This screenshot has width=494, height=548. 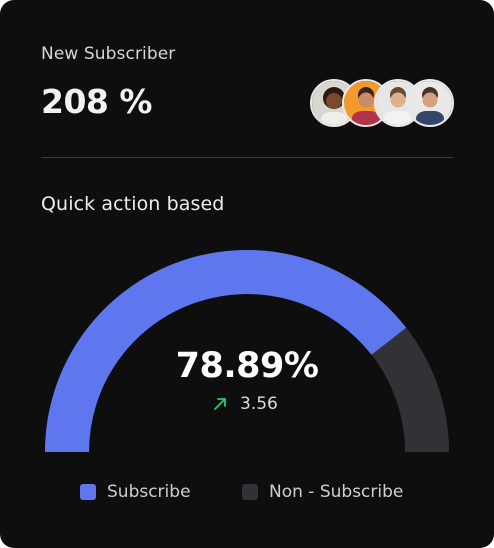 I want to click on legend-swatch-non-subscribe, so click(x=250, y=492).